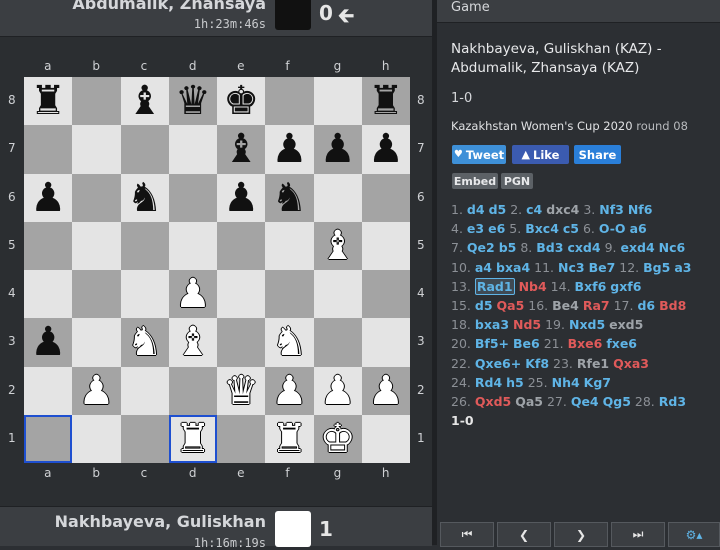 Image resolution: width=720 pixels, height=550 pixels. I want to click on move: Be6, so click(526, 343).